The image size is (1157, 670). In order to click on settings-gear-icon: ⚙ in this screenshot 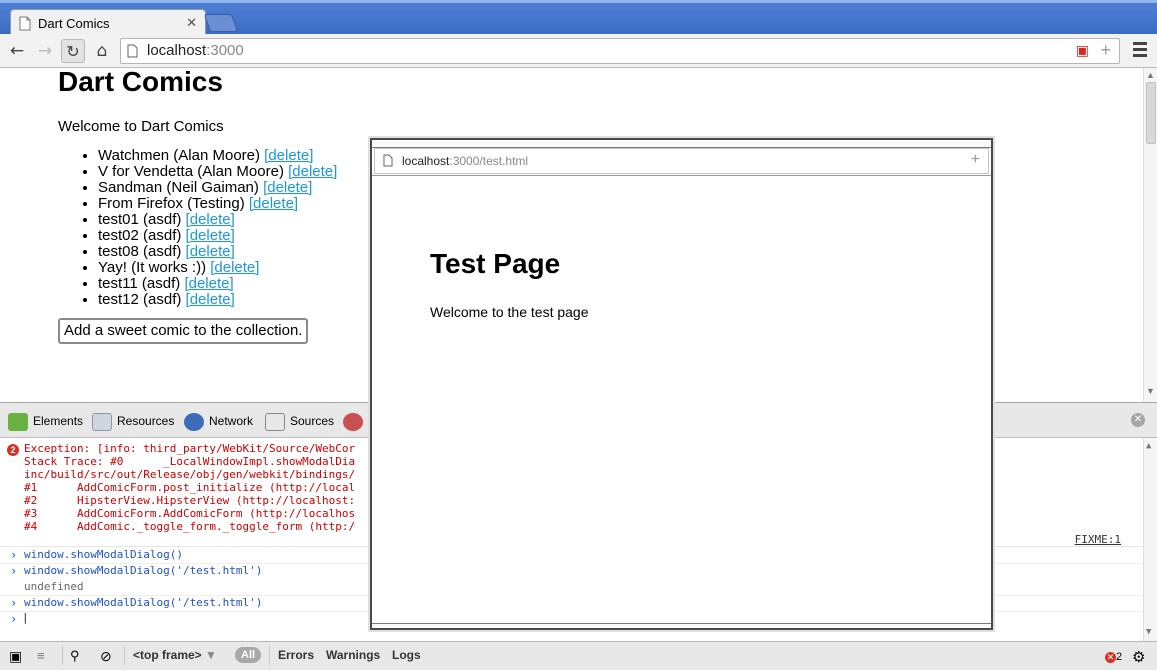, I will do `click(1138, 657)`.